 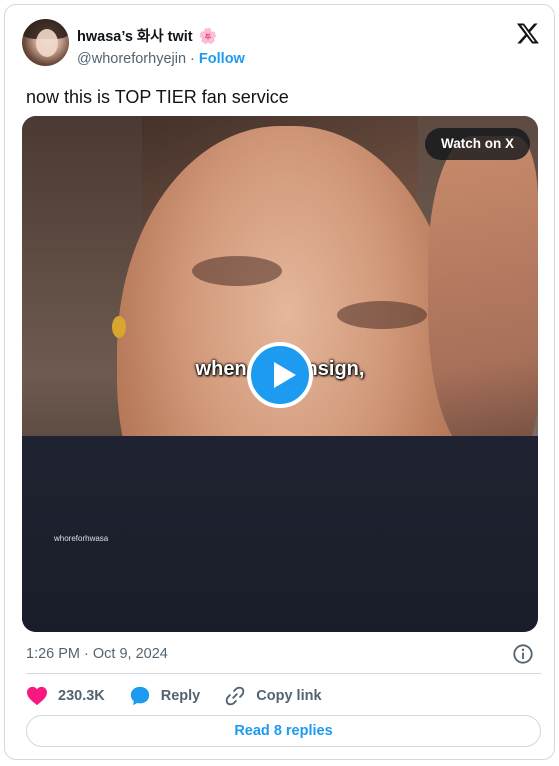 What do you see at coordinates (37, 696) in the screenshot?
I see `heart-icon` at bounding box center [37, 696].